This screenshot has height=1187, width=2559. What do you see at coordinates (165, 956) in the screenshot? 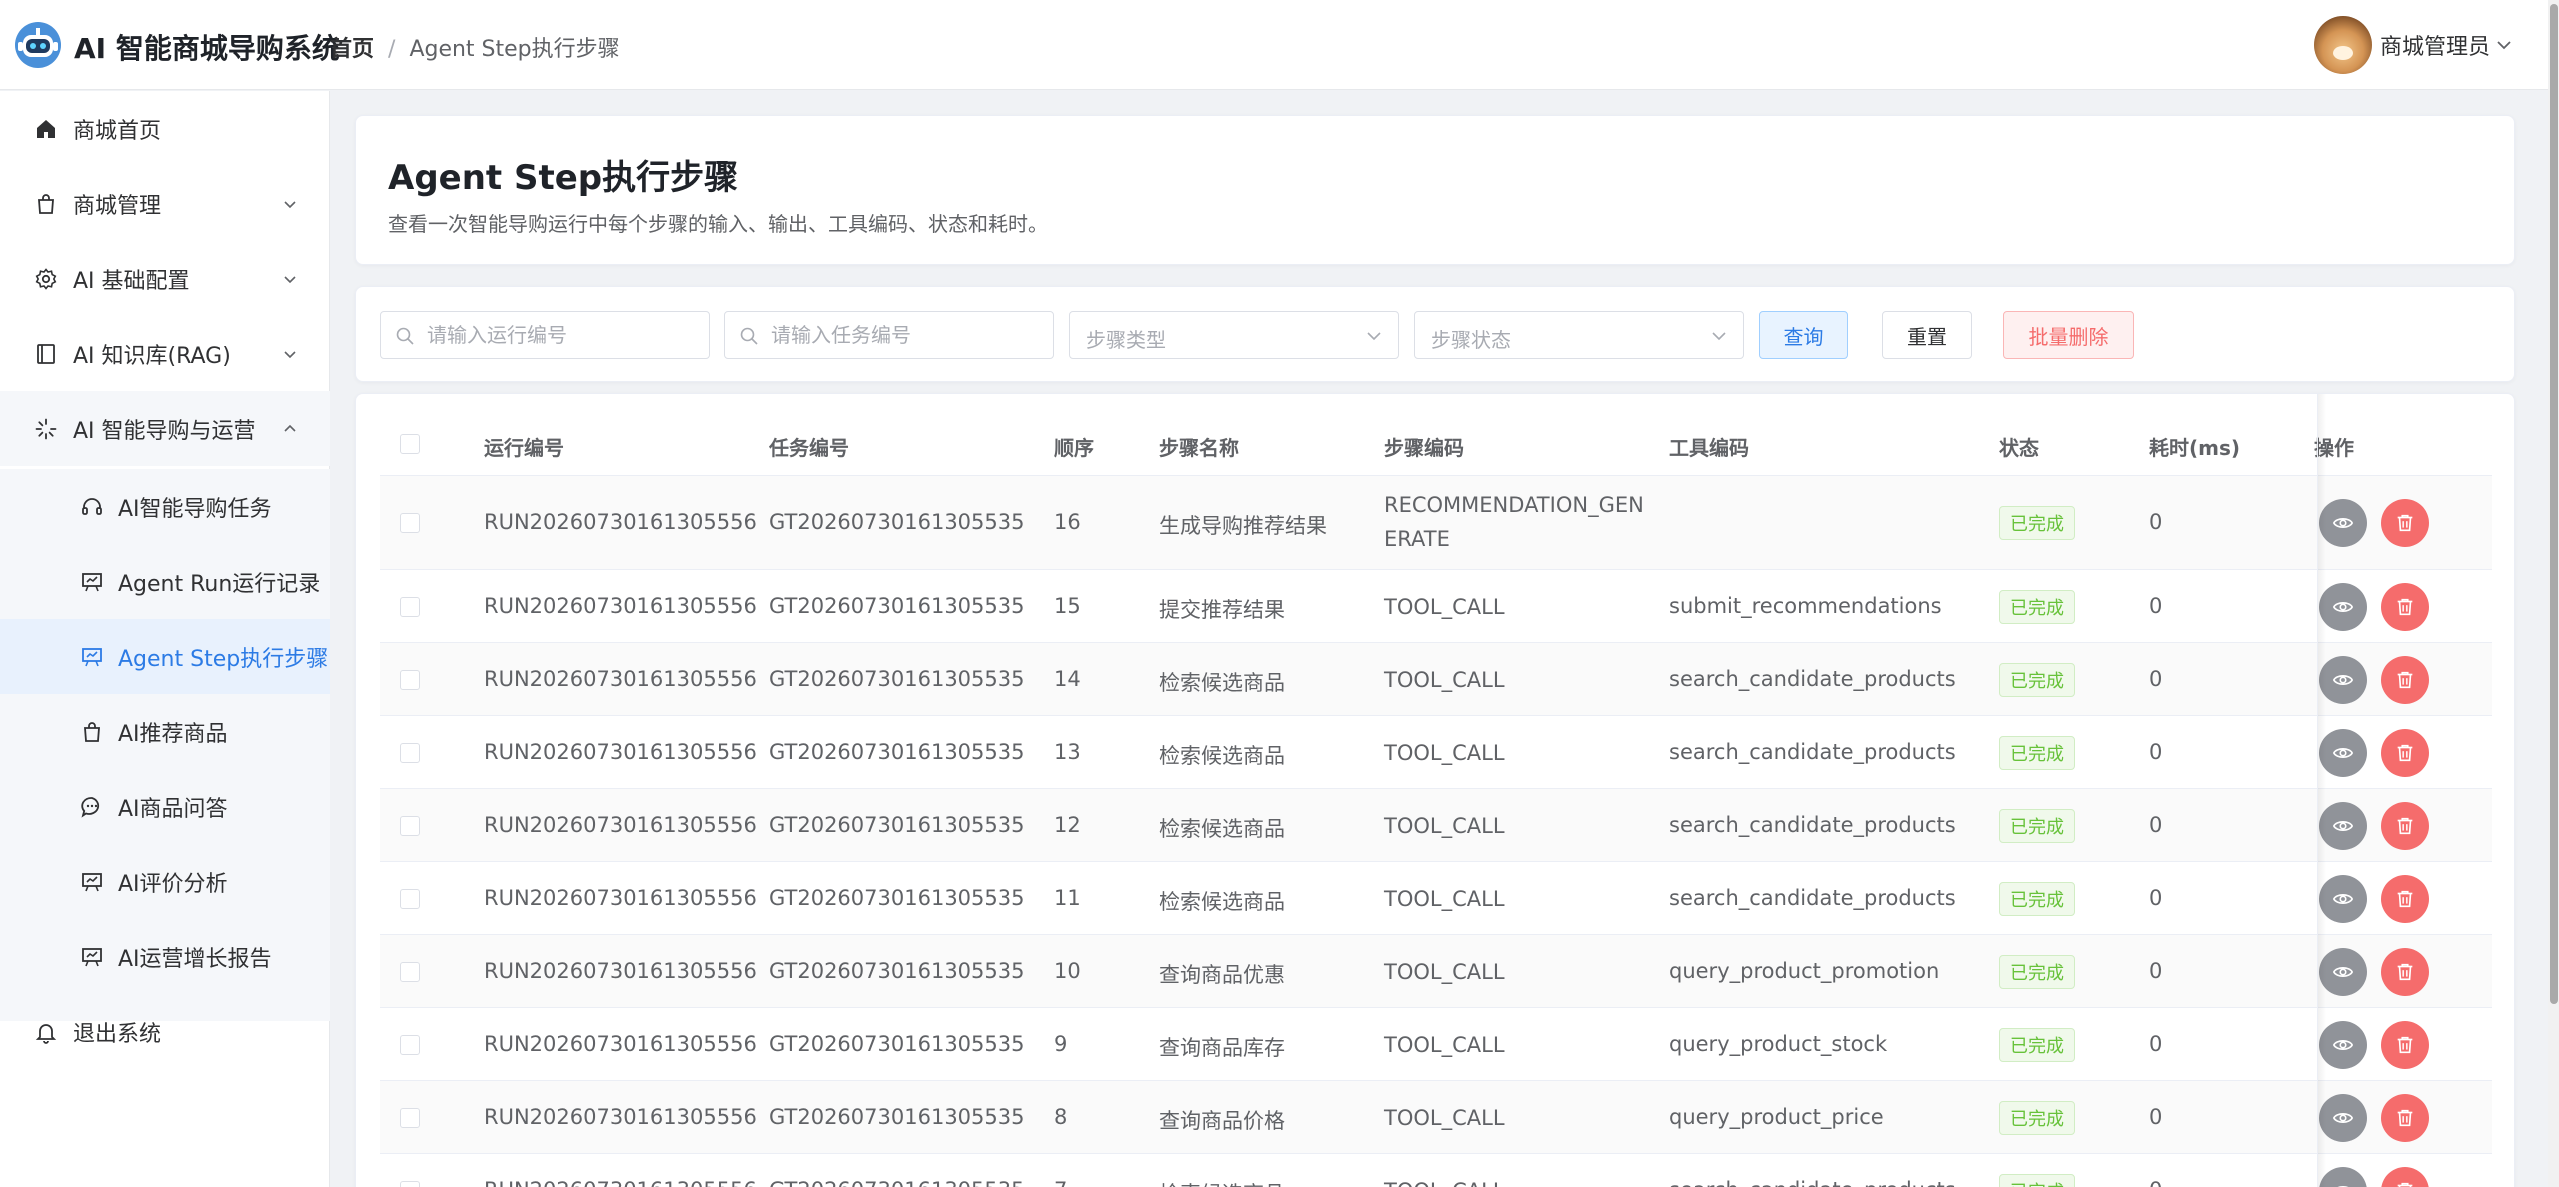
I see `sidebar-item-ai-growth-report: AI运营增长报告` at bounding box center [165, 956].